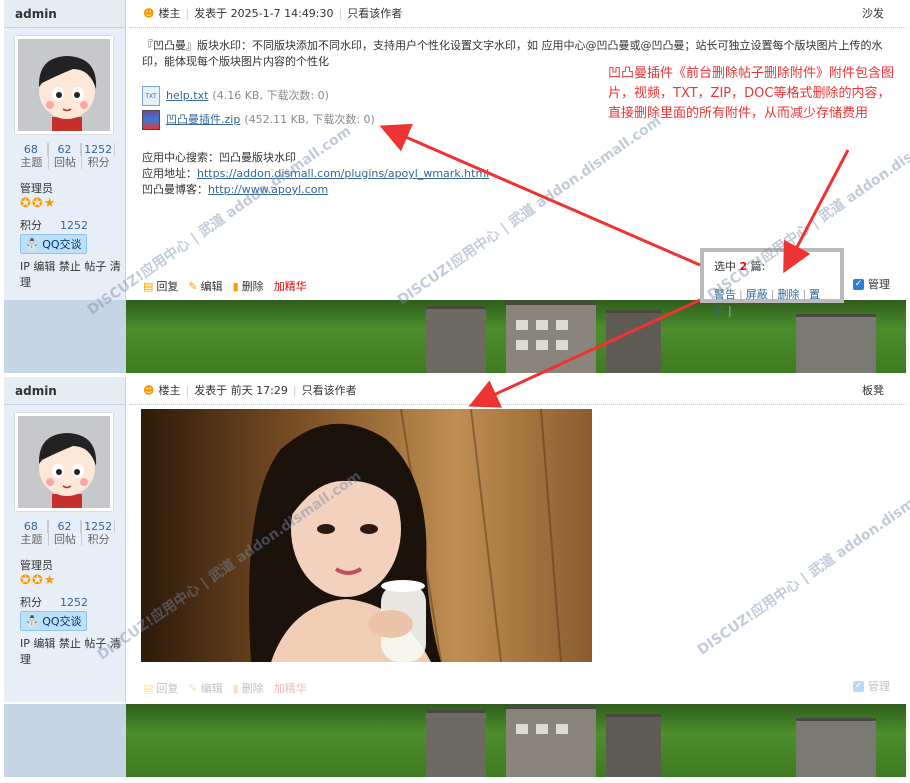 This screenshot has height=783, width=910. I want to click on zip-file-icon, so click(151, 120).